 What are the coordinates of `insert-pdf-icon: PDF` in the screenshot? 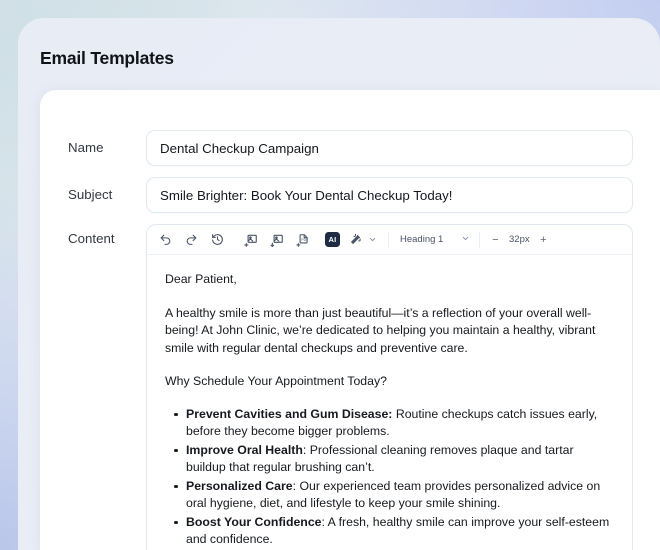 It's located at (302, 239).